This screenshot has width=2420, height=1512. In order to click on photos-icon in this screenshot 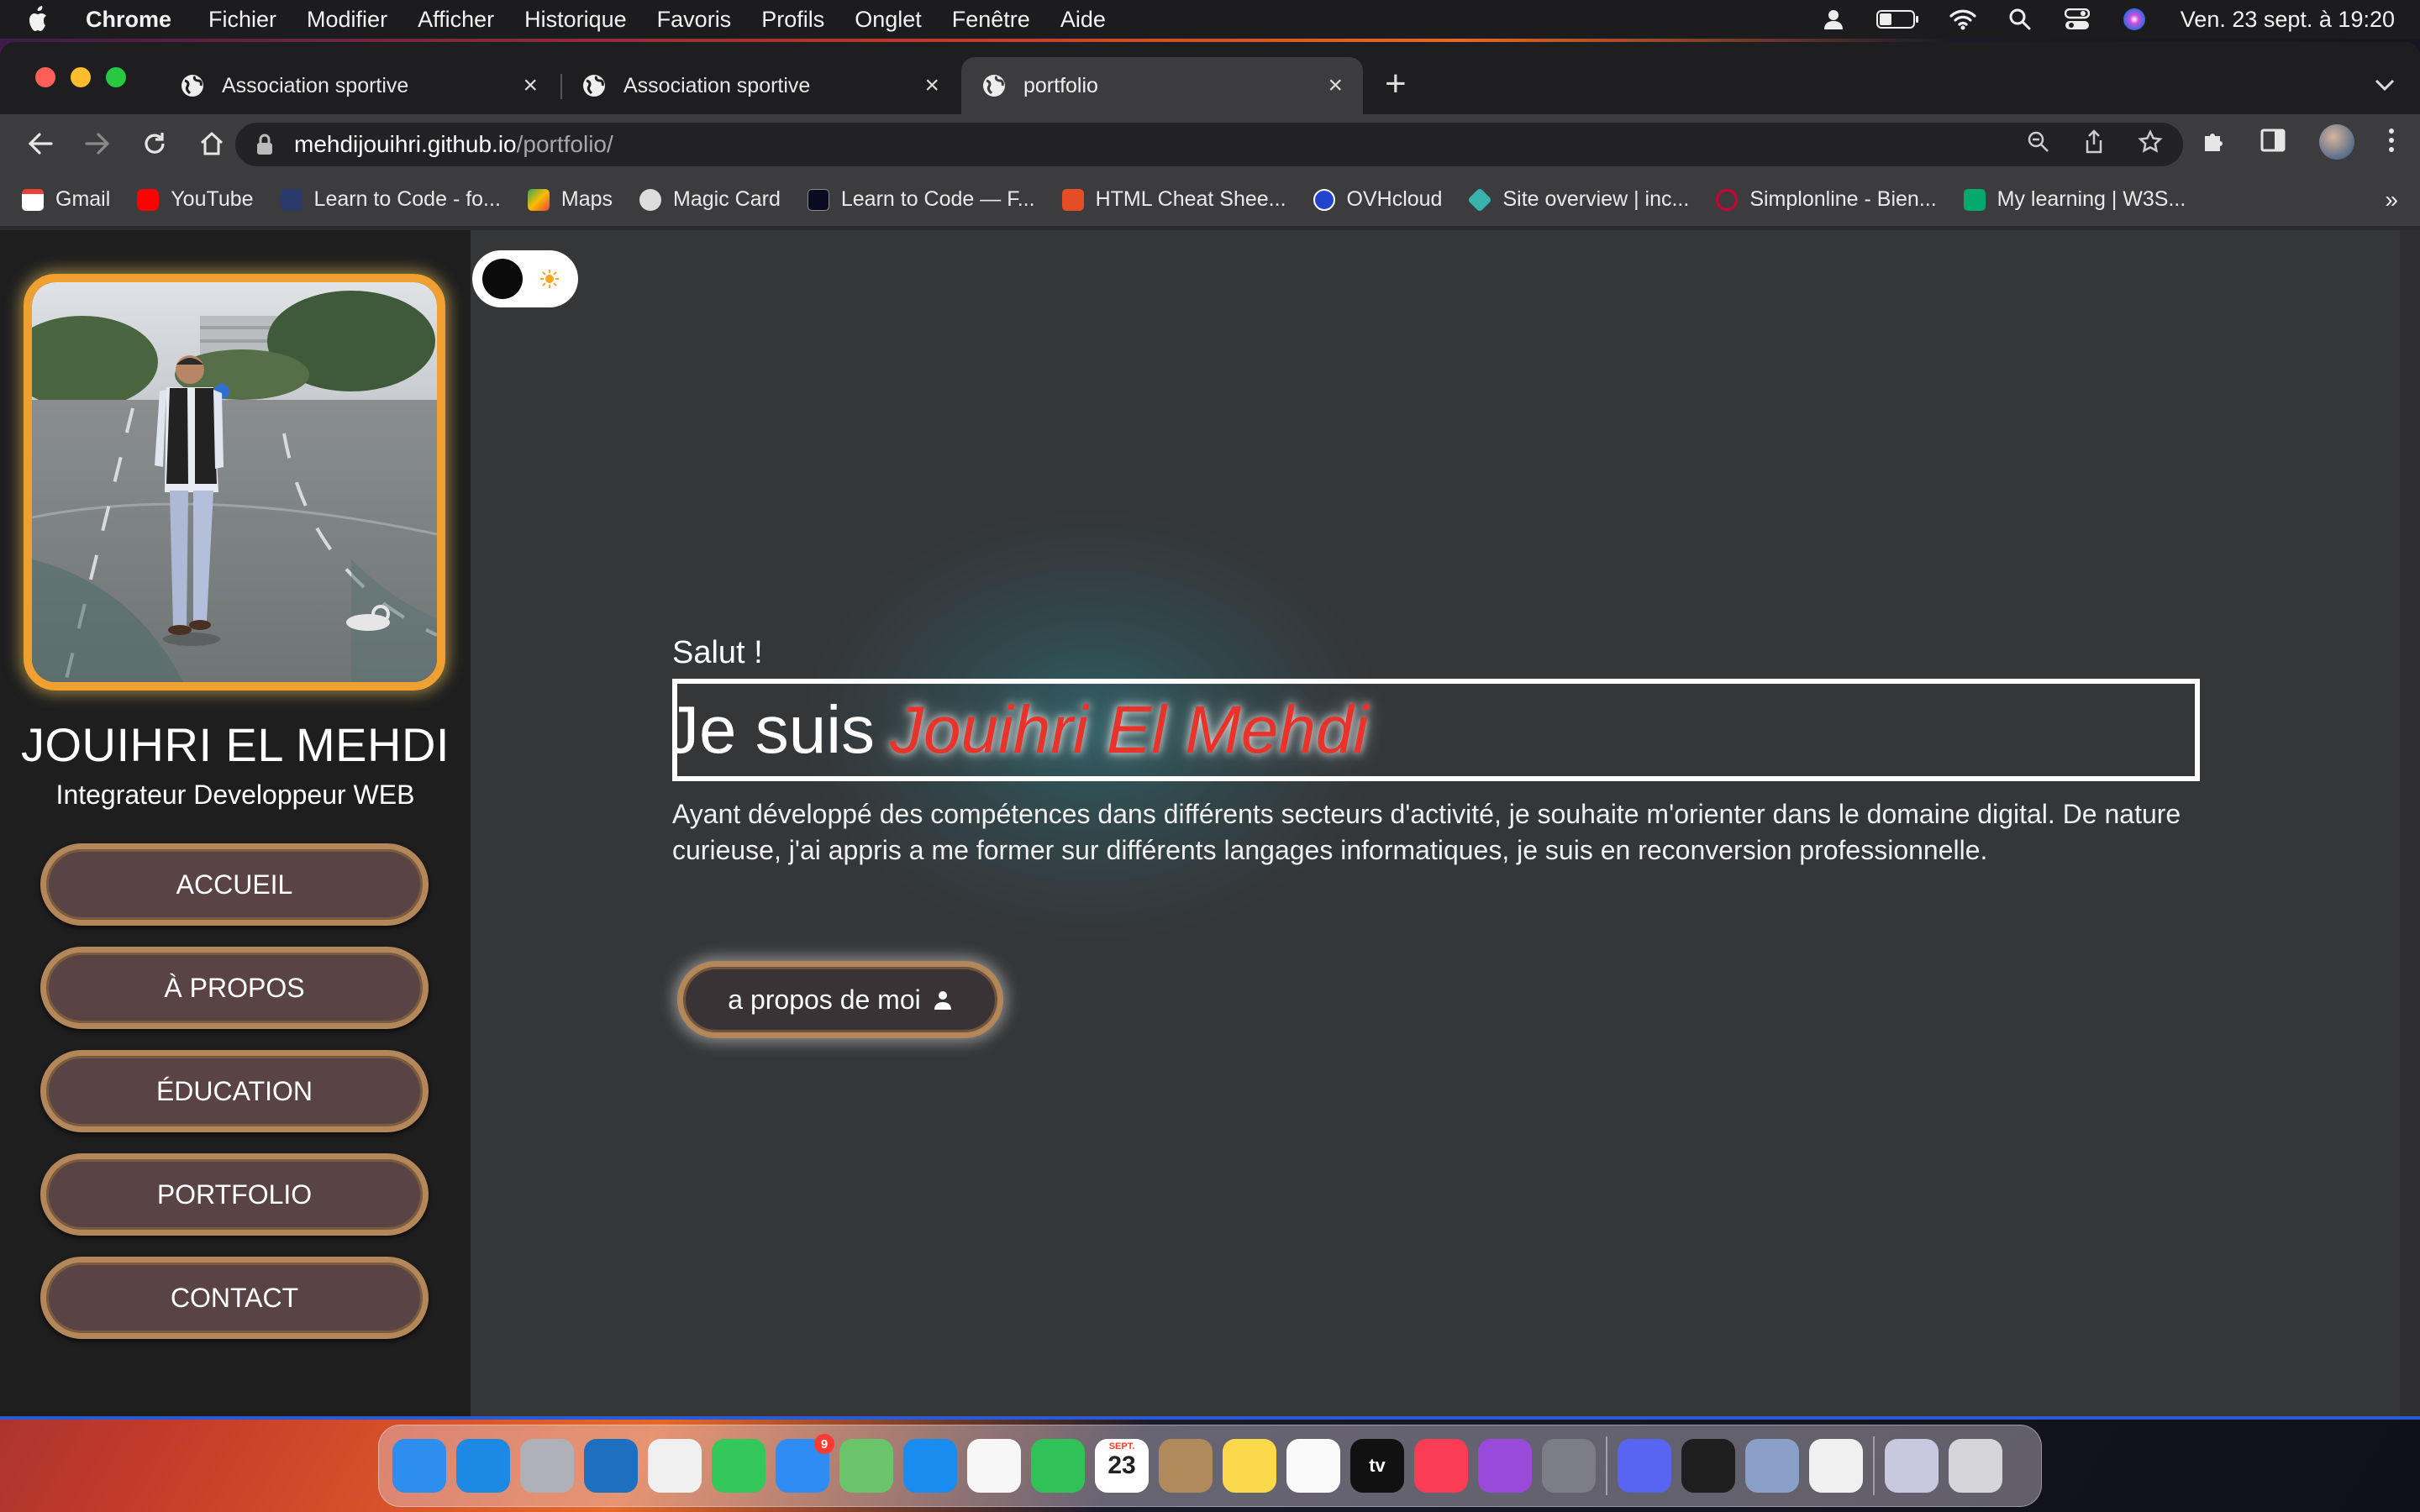, I will do `click(994, 1466)`.